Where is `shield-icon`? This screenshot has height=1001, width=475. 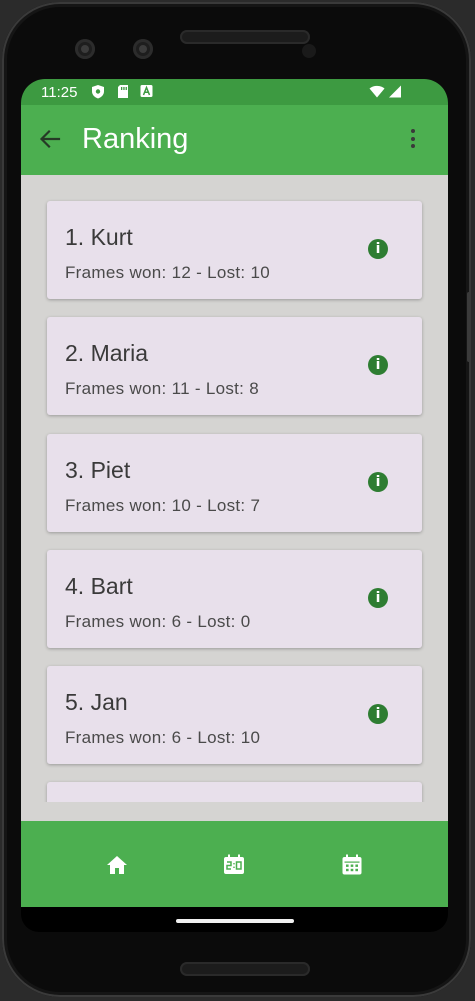 shield-icon is located at coordinates (98, 92).